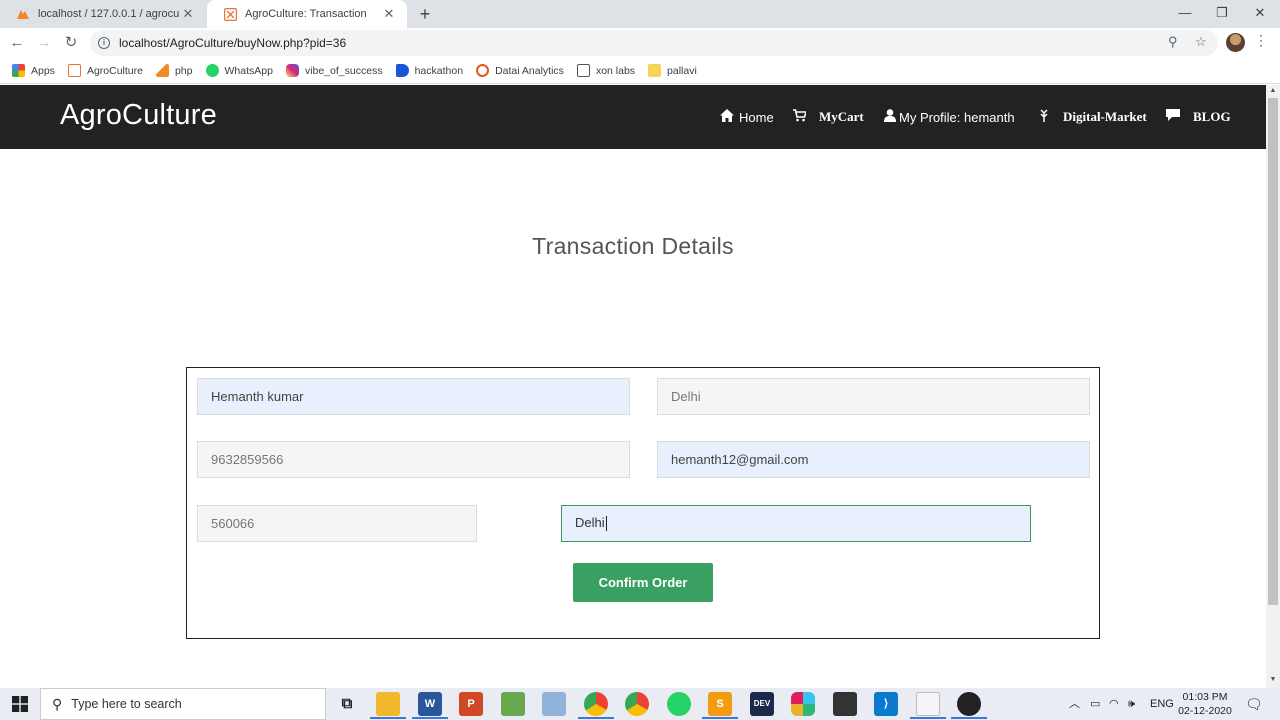  I want to click on scroll-up-arrow-icon: ▲, so click(1273, 90).